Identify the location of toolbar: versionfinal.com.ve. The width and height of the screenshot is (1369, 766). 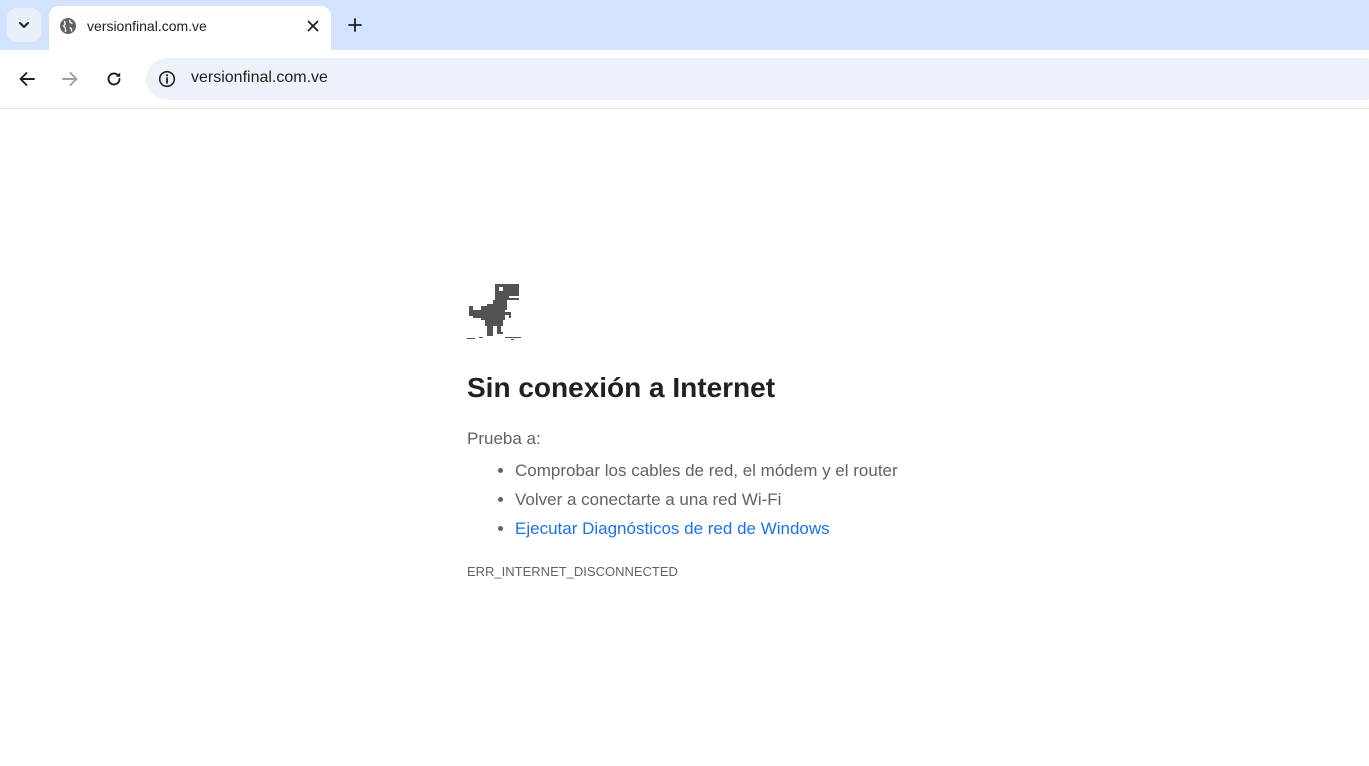
(684, 79).